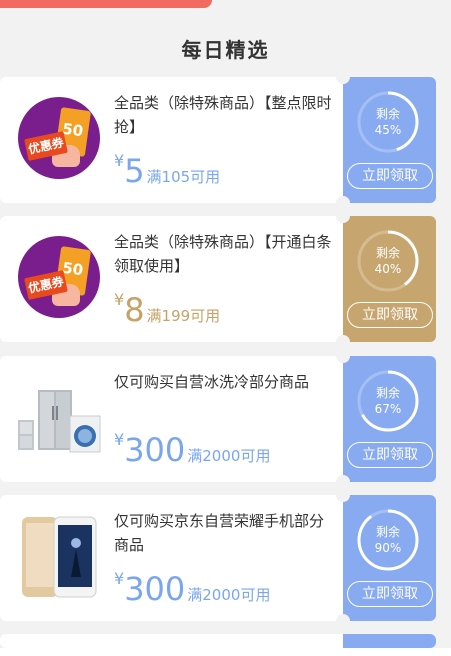 The image size is (451, 656). Describe the element at coordinates (212, 382) in the screenshot. I see `coupon-title: 仅可购买自营冰洗冷部分商品` at that location.